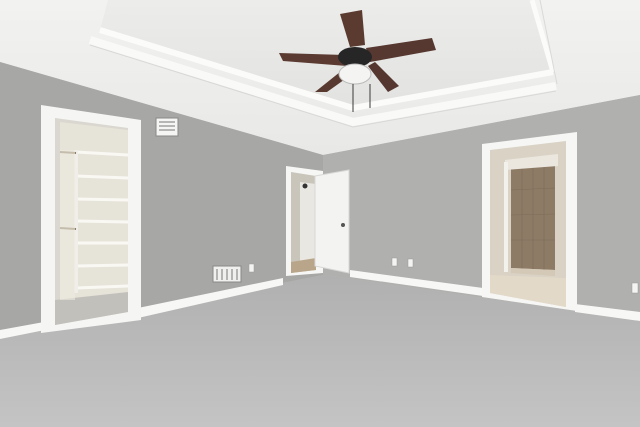 Image resolution: width=640 pixels, height=427 pixels. Describe the element at coordinates (529, 221) in the screenshot. I see `bathroom-doorway` at that location.